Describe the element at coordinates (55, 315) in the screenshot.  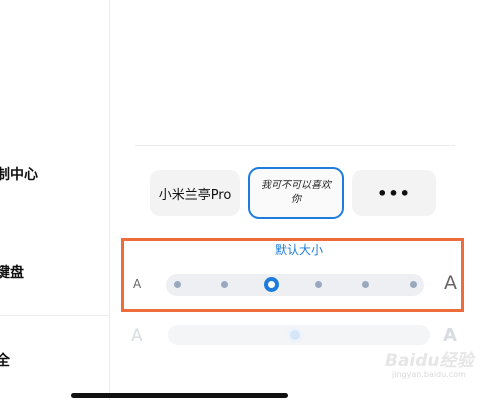
I see `sidebar-divider` at that location.